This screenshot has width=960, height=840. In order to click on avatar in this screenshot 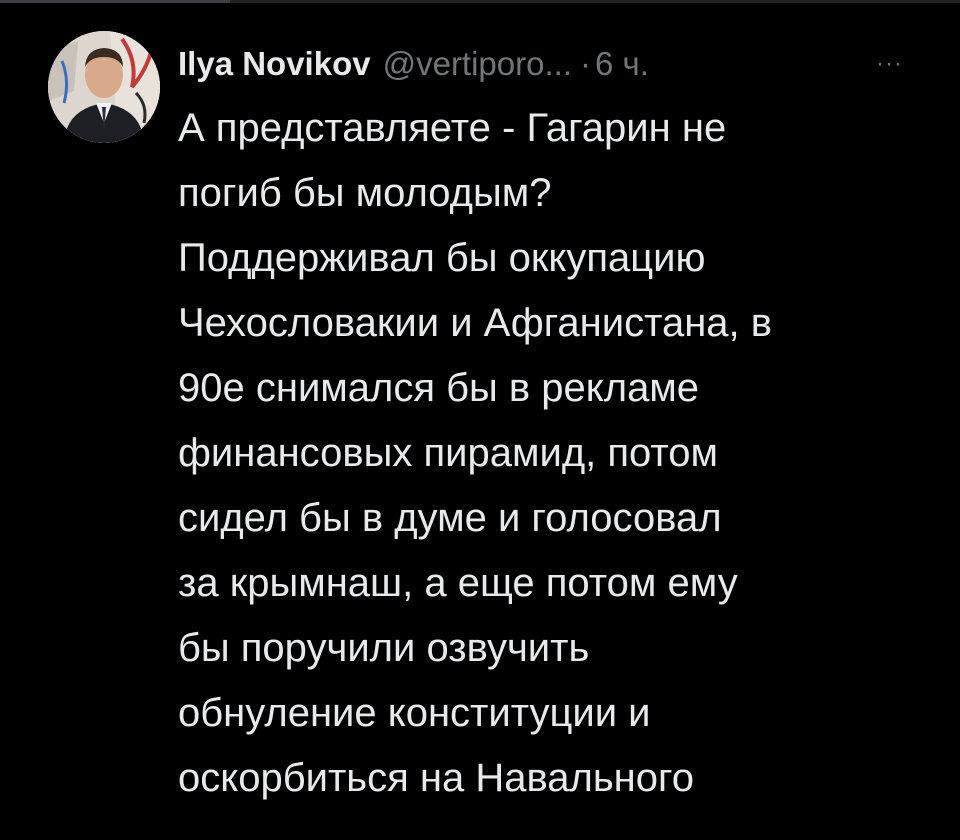, I will do `click(104, 87)`.